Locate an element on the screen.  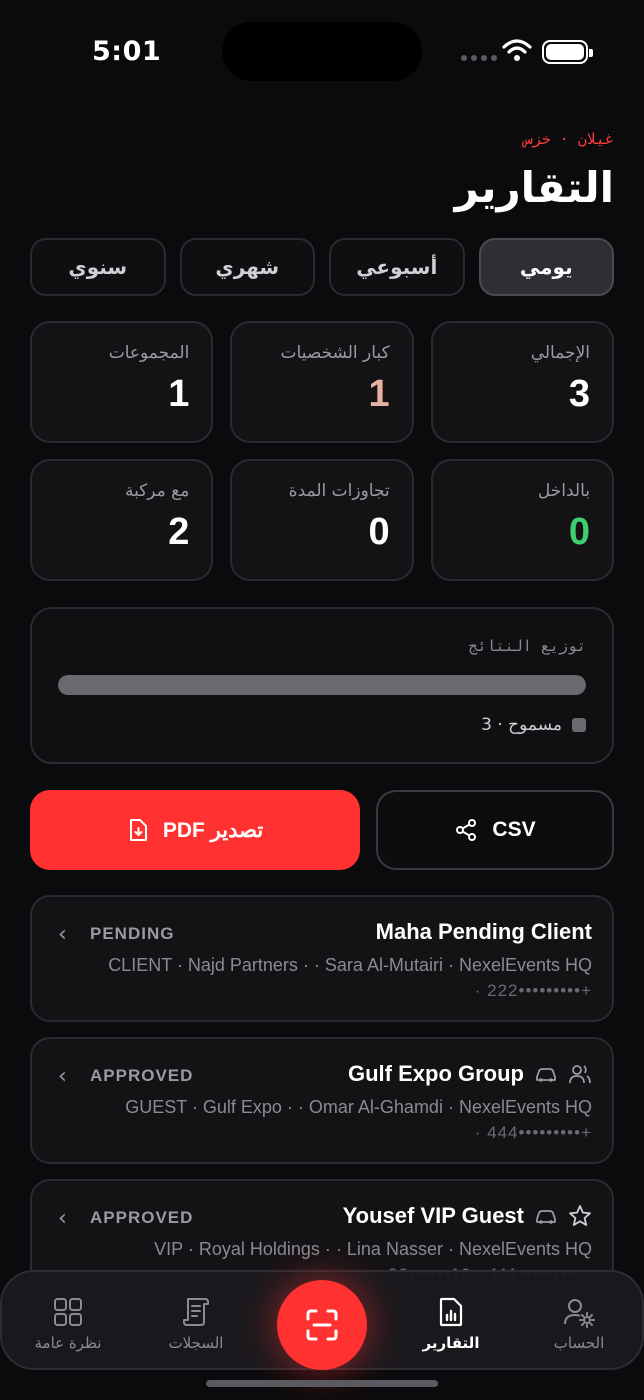
dynamic-island is located at coordinates (322, 51).